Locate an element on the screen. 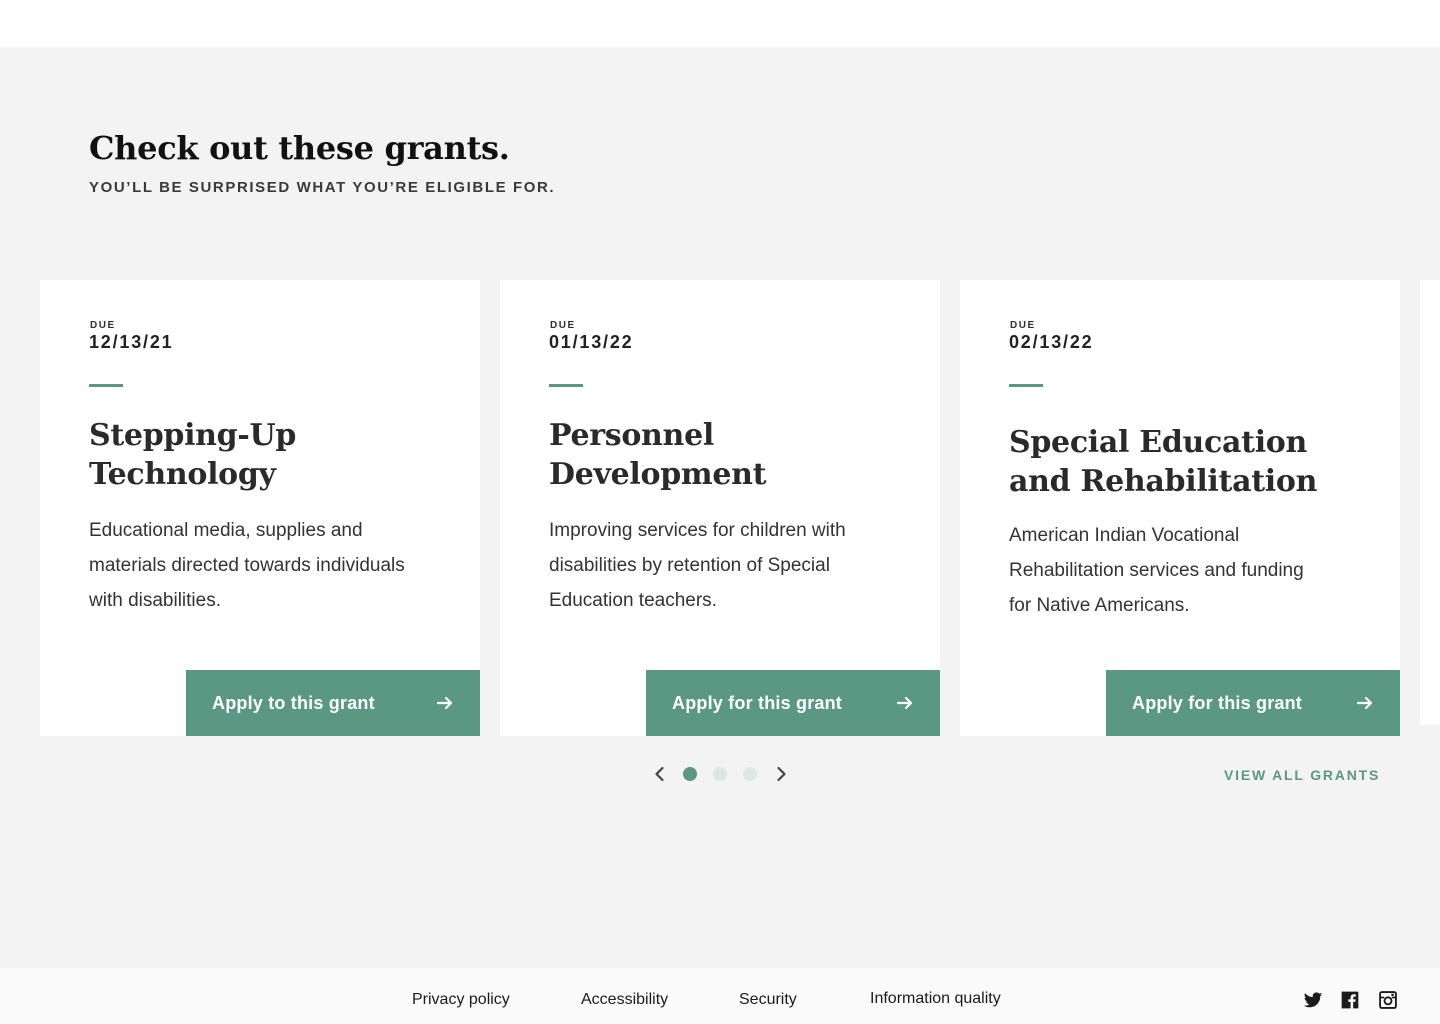 The height and width of the screenshot is (1024, 1440). chevron-right-icon is located at coordinates (781, 774).